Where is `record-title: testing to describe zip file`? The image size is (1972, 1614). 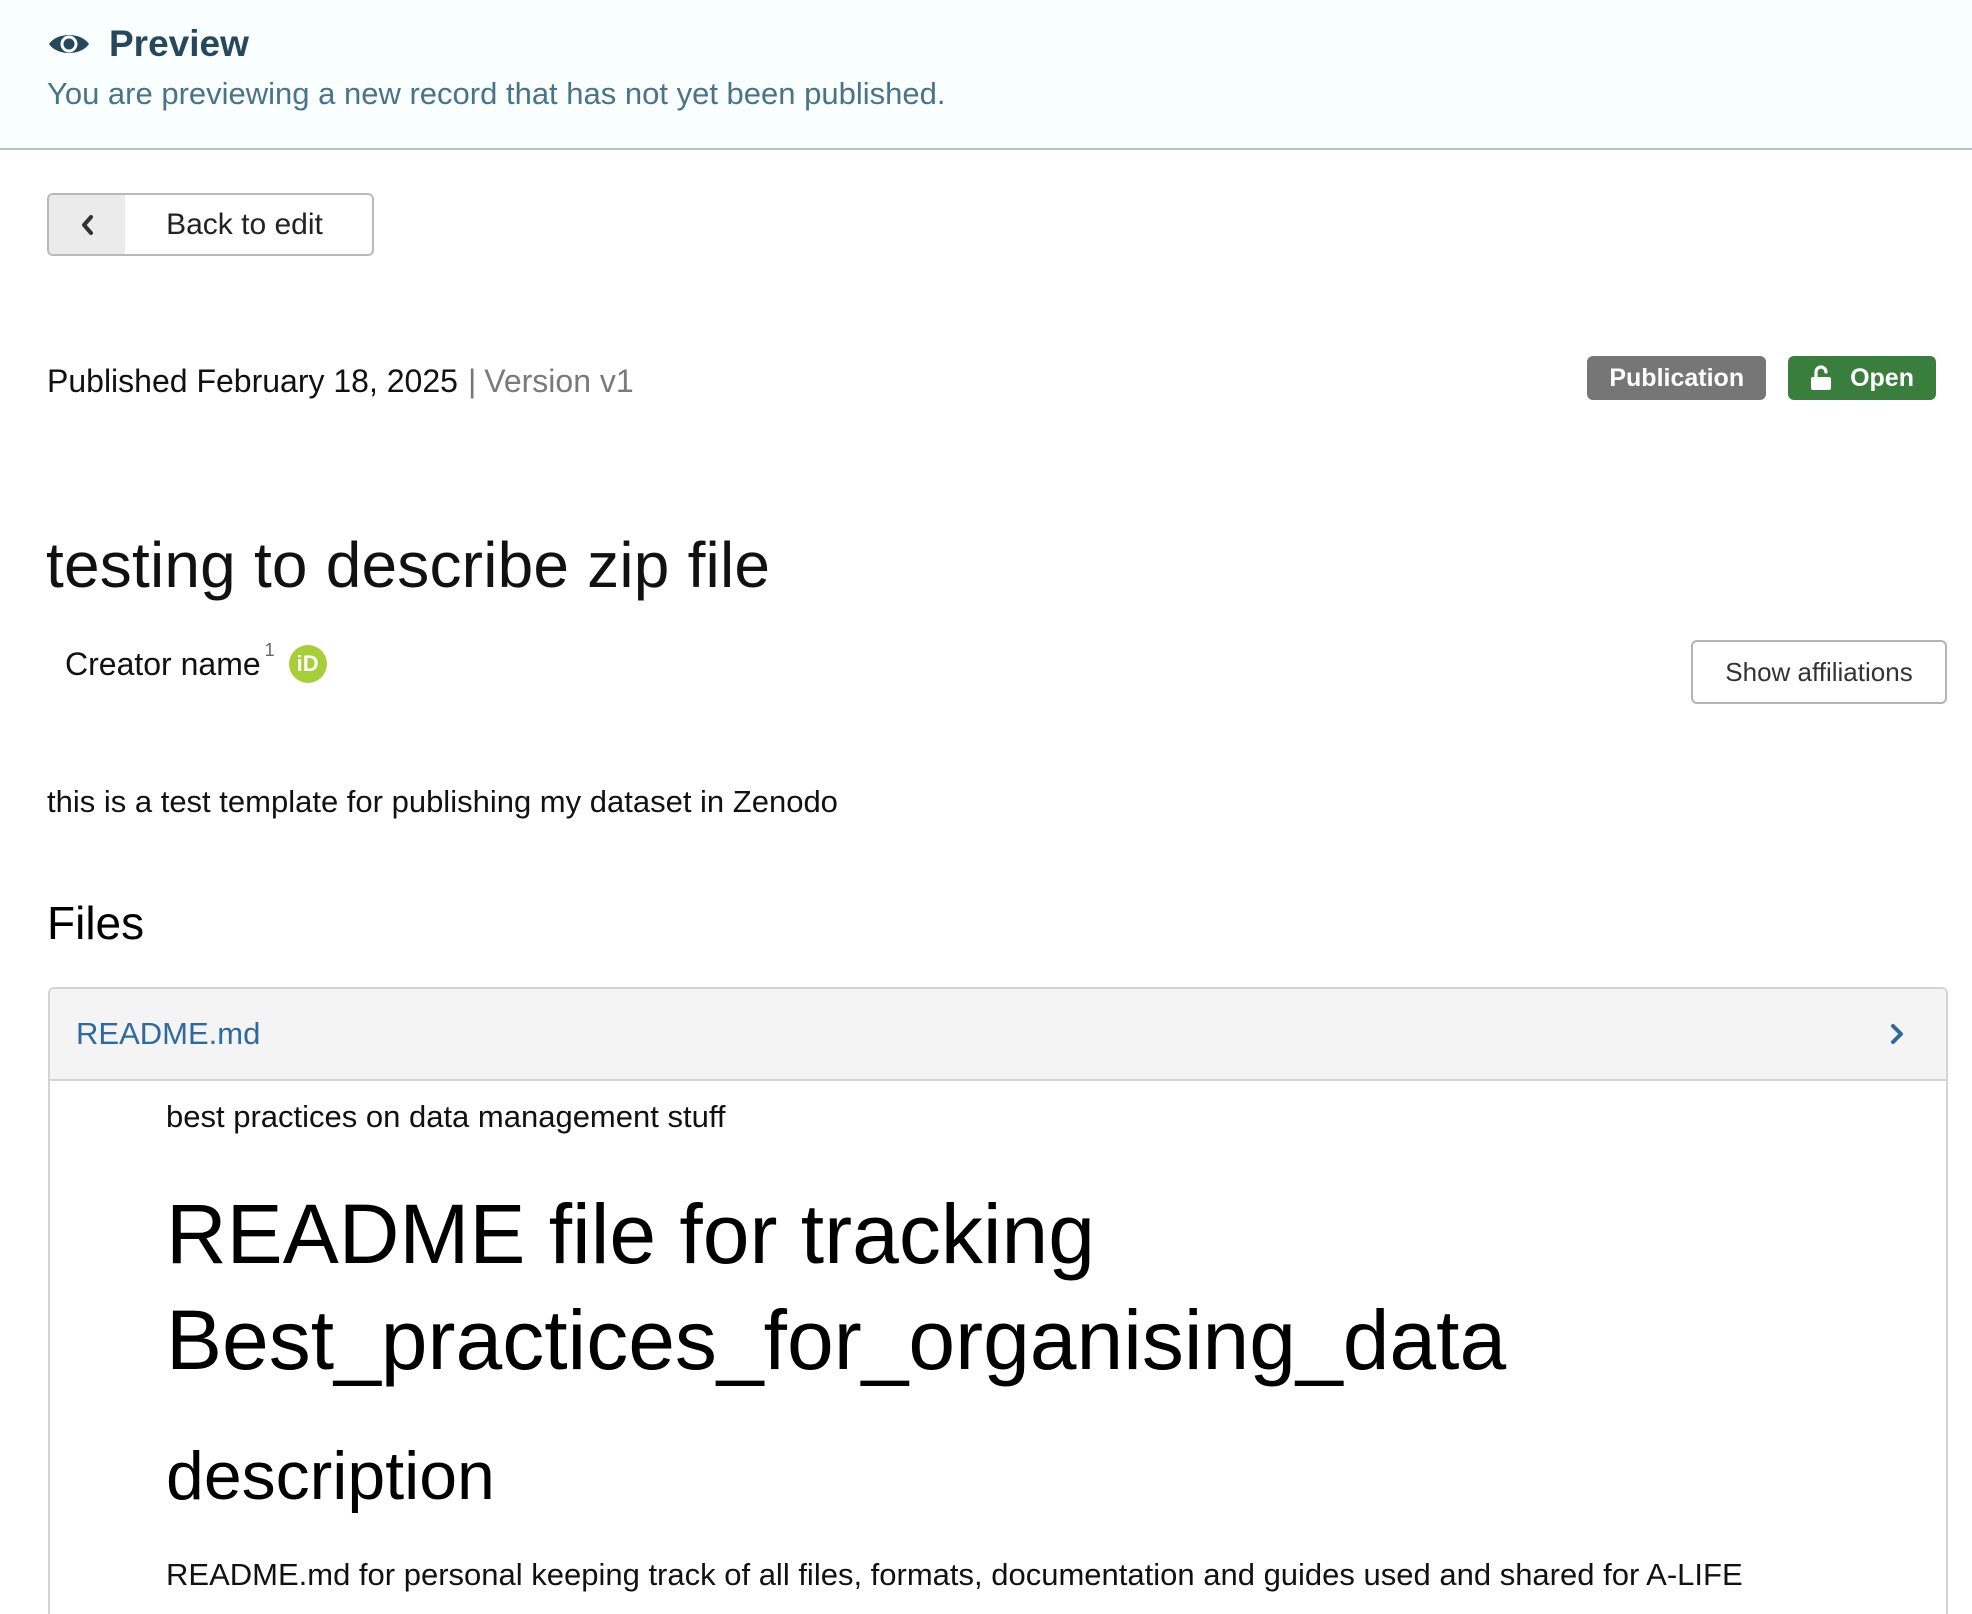 record-title: testing to describe zip file is located at coordinates (408, 565).